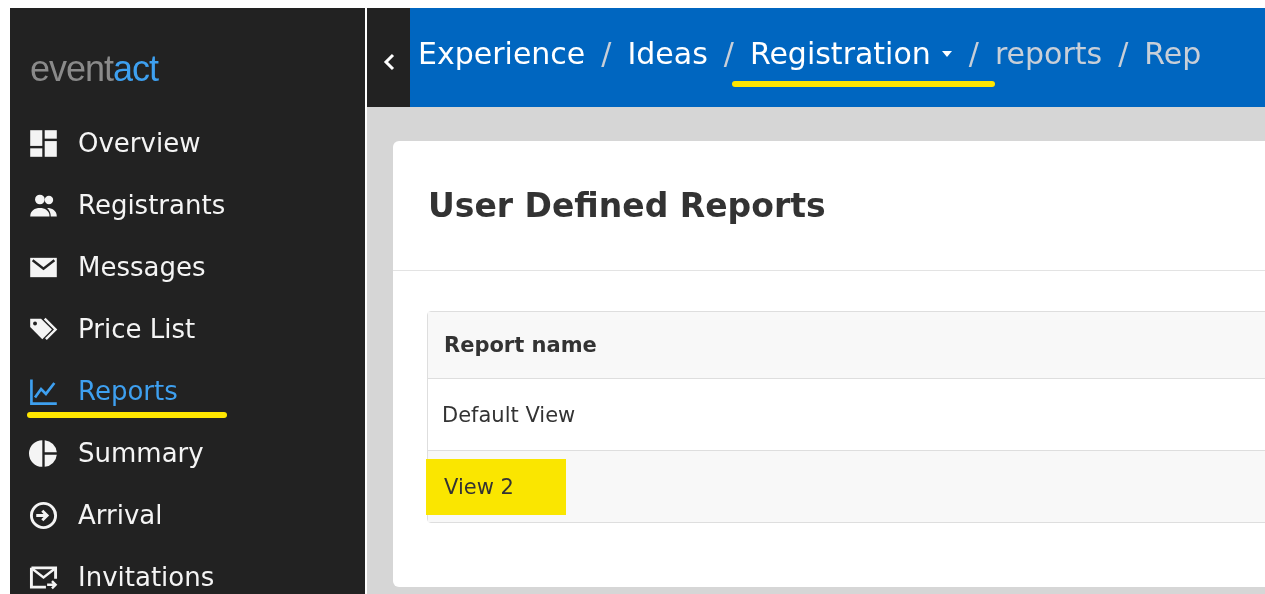  What do you see at coordinates (187, 515) in the screenshot?
I see `sidebar-item: Arrival` at bounding box center [187, 515].